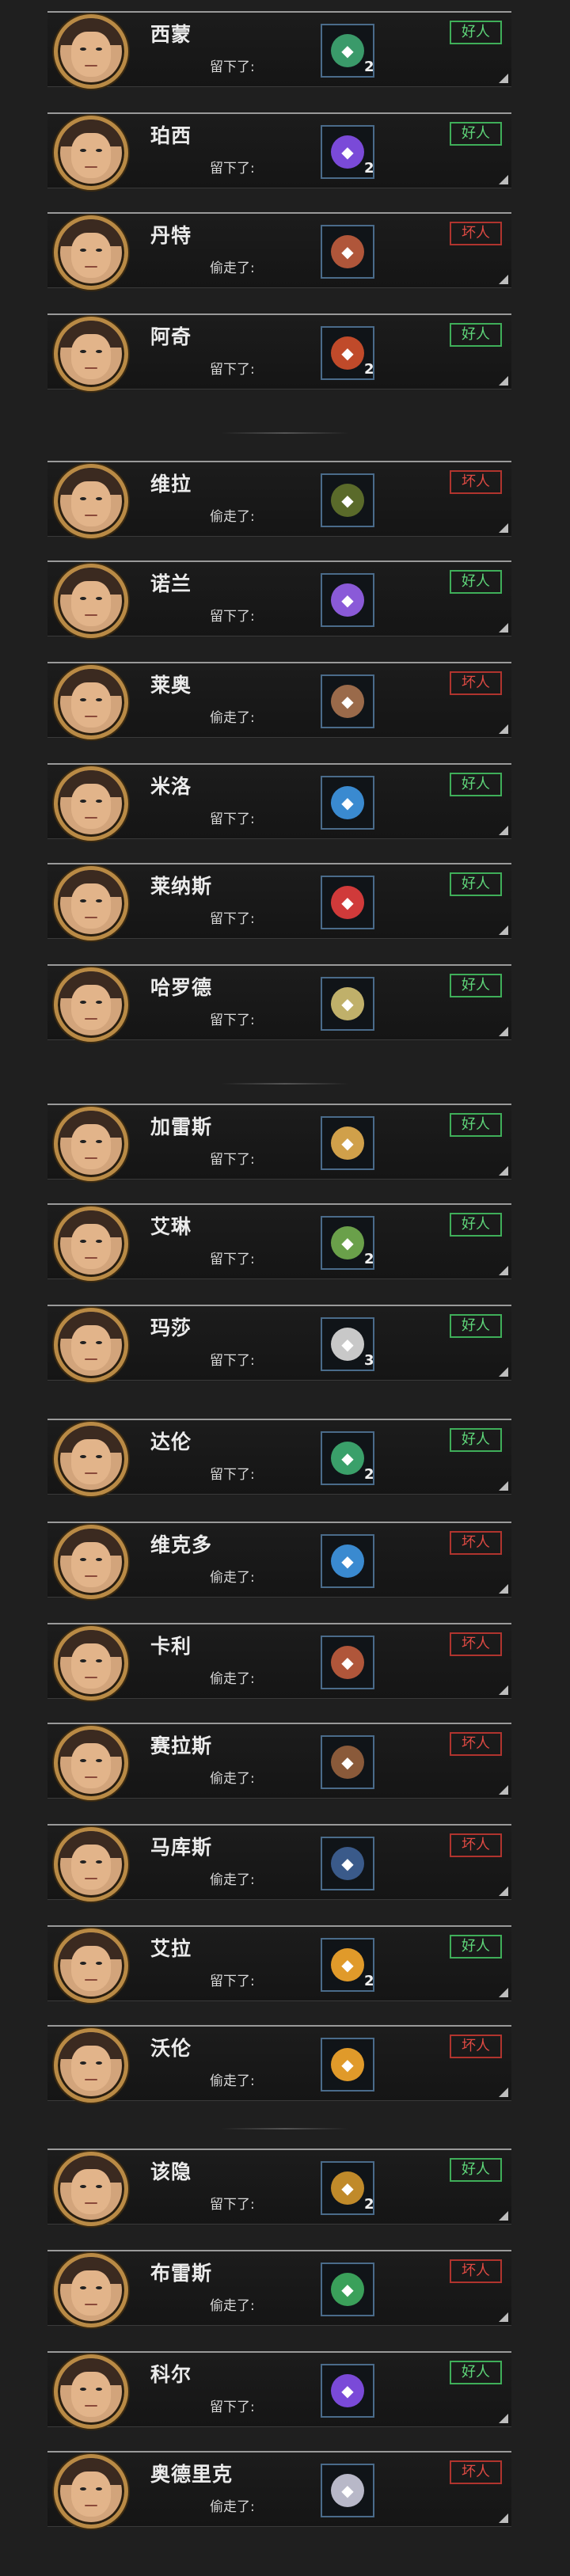 The height and width of the screenshot is (2576, 570). I want to click on npc-card: 沃伦 偷走了: ◆ 坏人, so click(279, 2064).